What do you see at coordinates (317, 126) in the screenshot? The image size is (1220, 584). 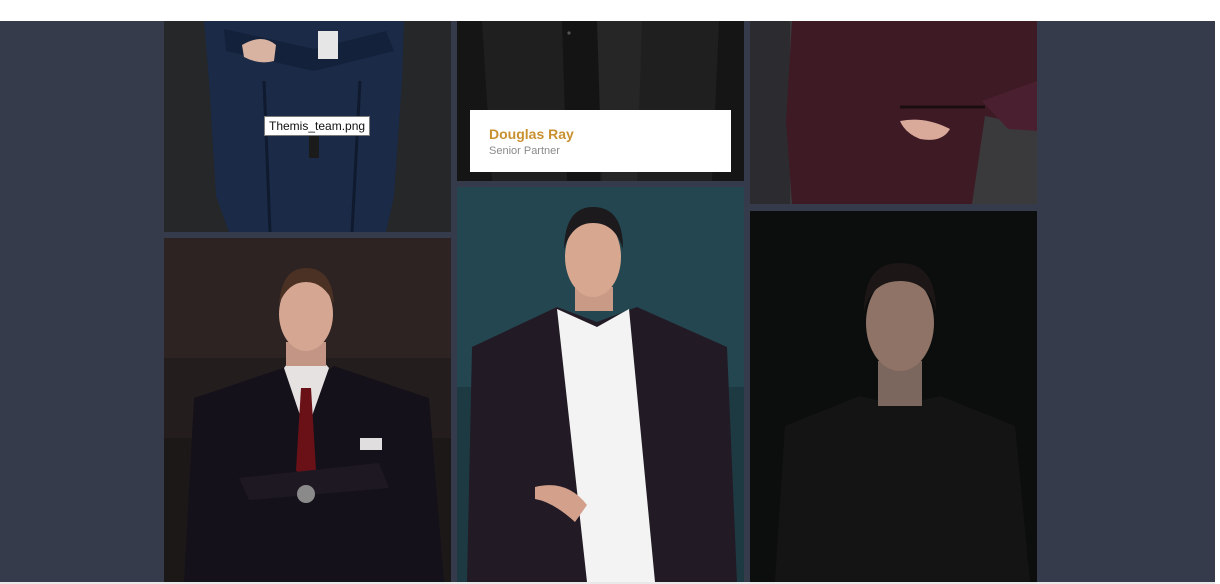 I see `image-filename-tooltip: Themis_team.png` at bounding box center [317, 126].